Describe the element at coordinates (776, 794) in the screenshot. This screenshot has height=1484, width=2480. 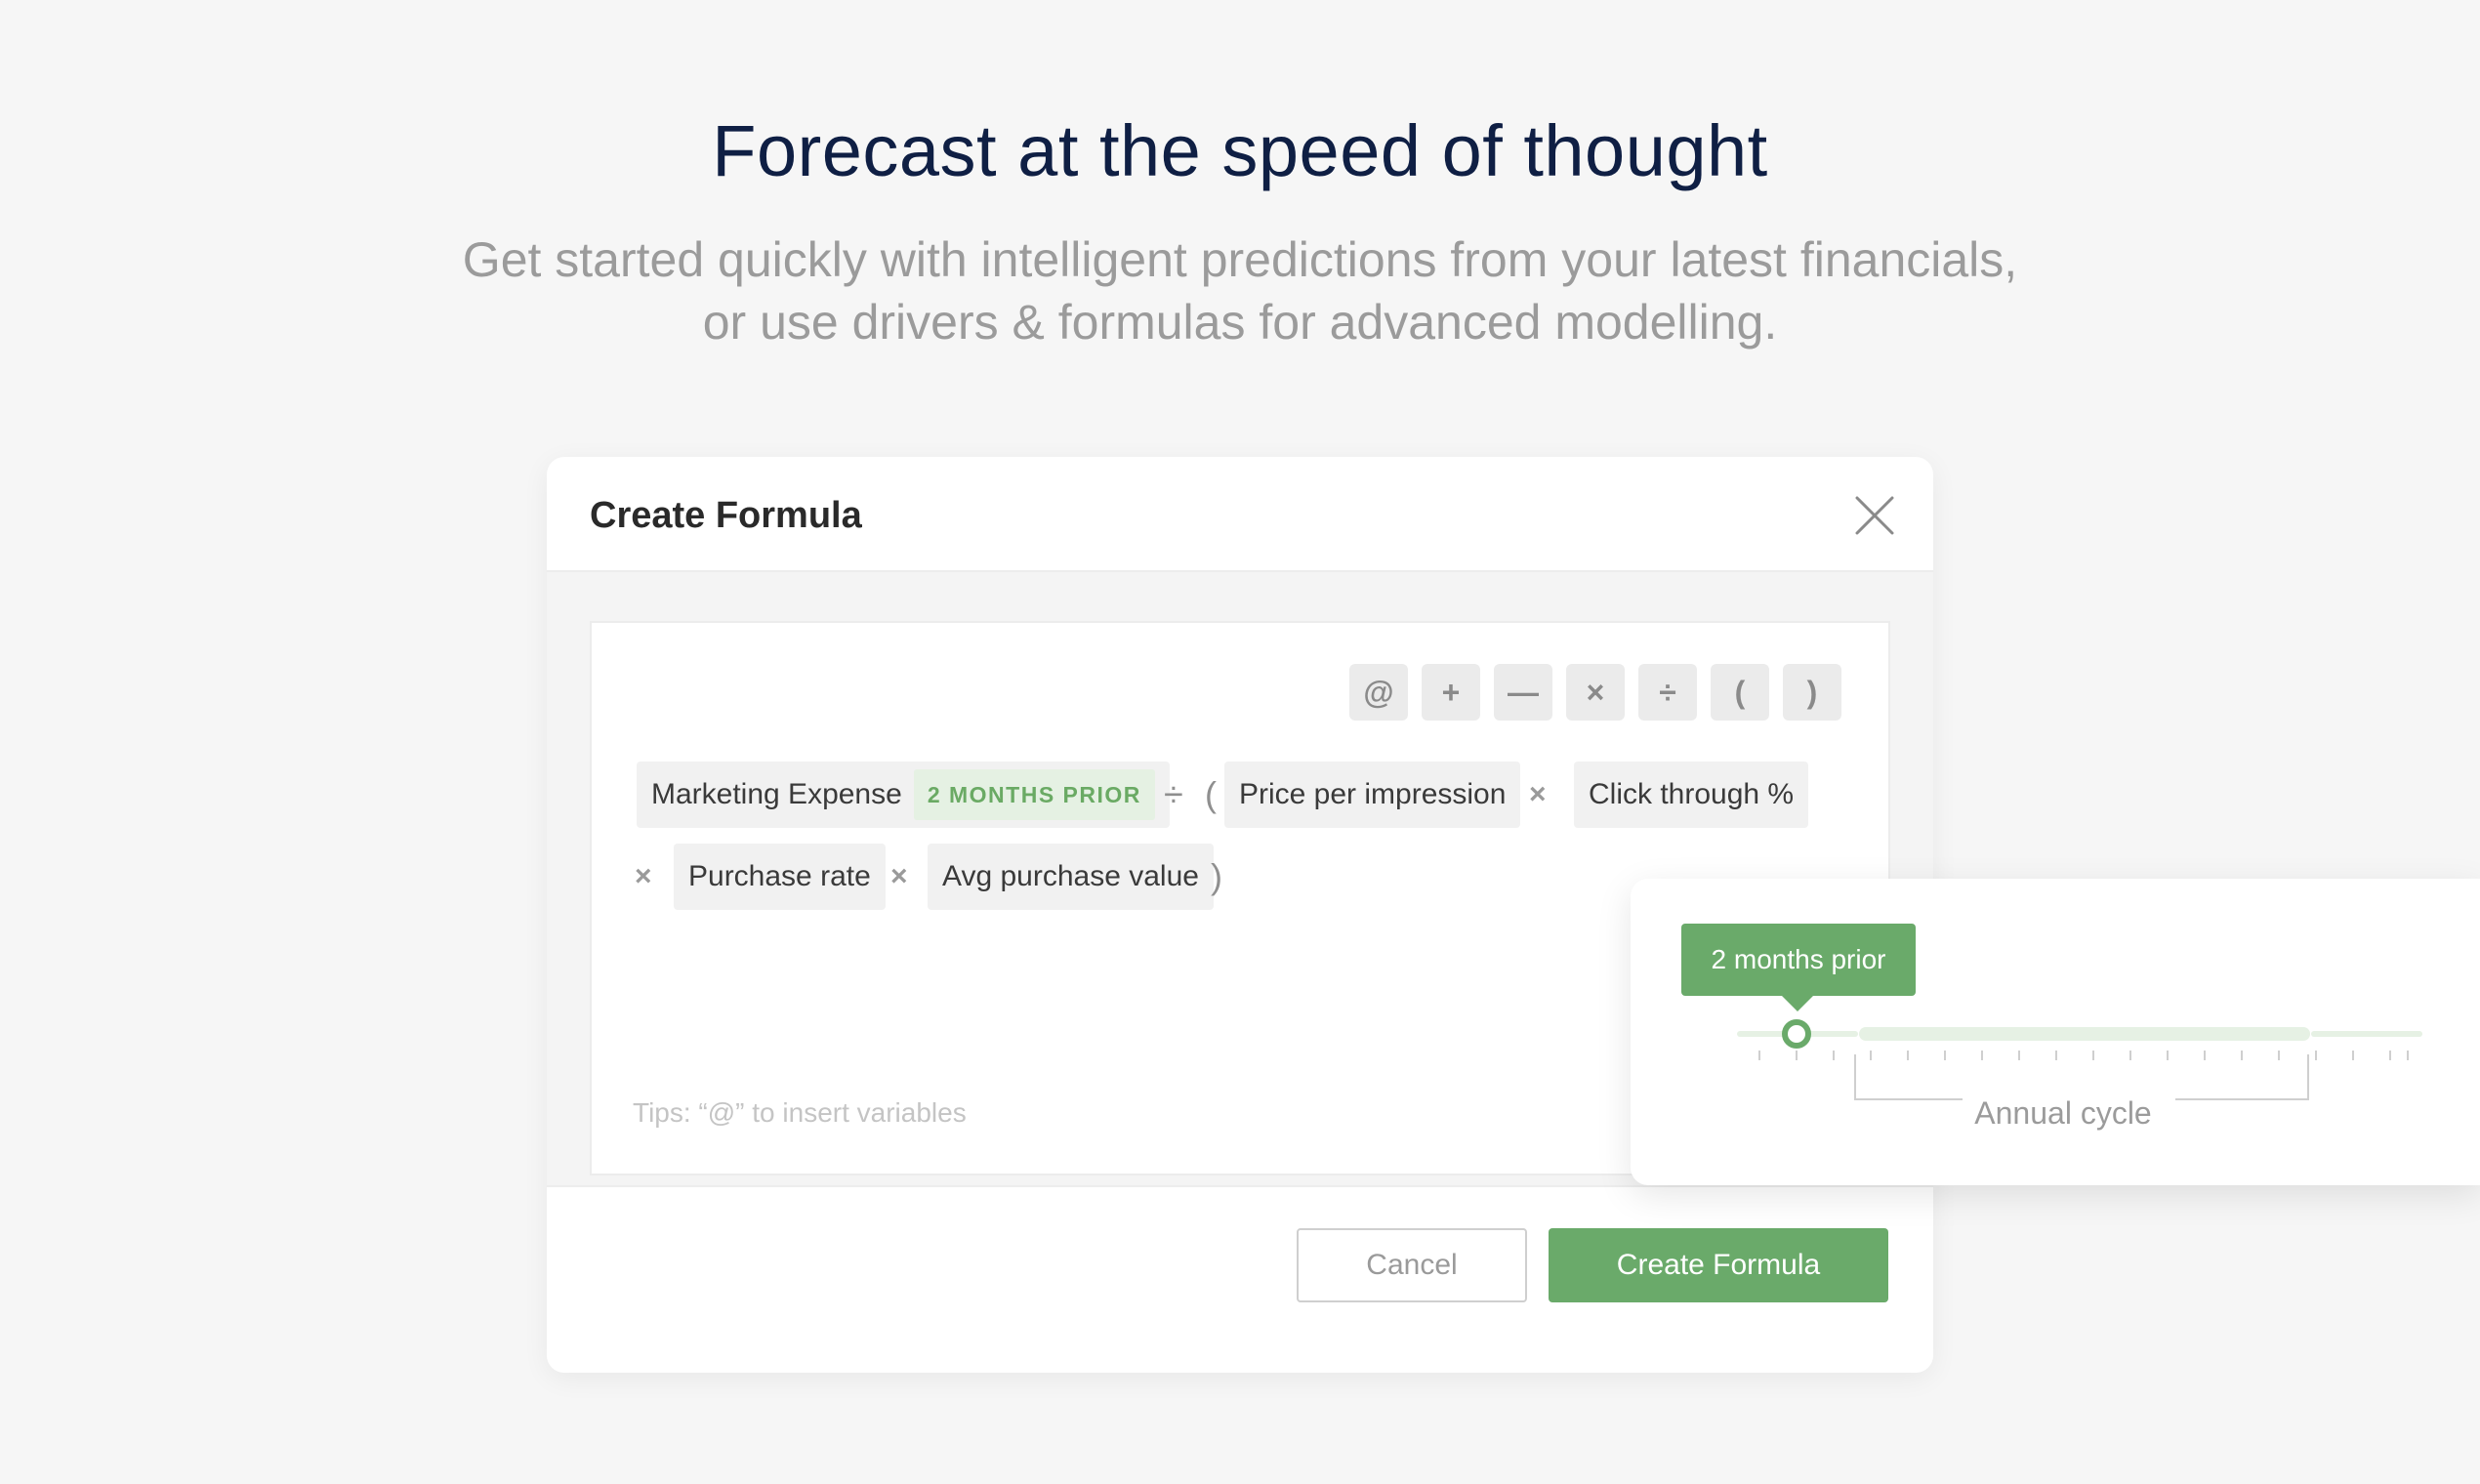
I see `token-label: Marketing Expense` at that location.